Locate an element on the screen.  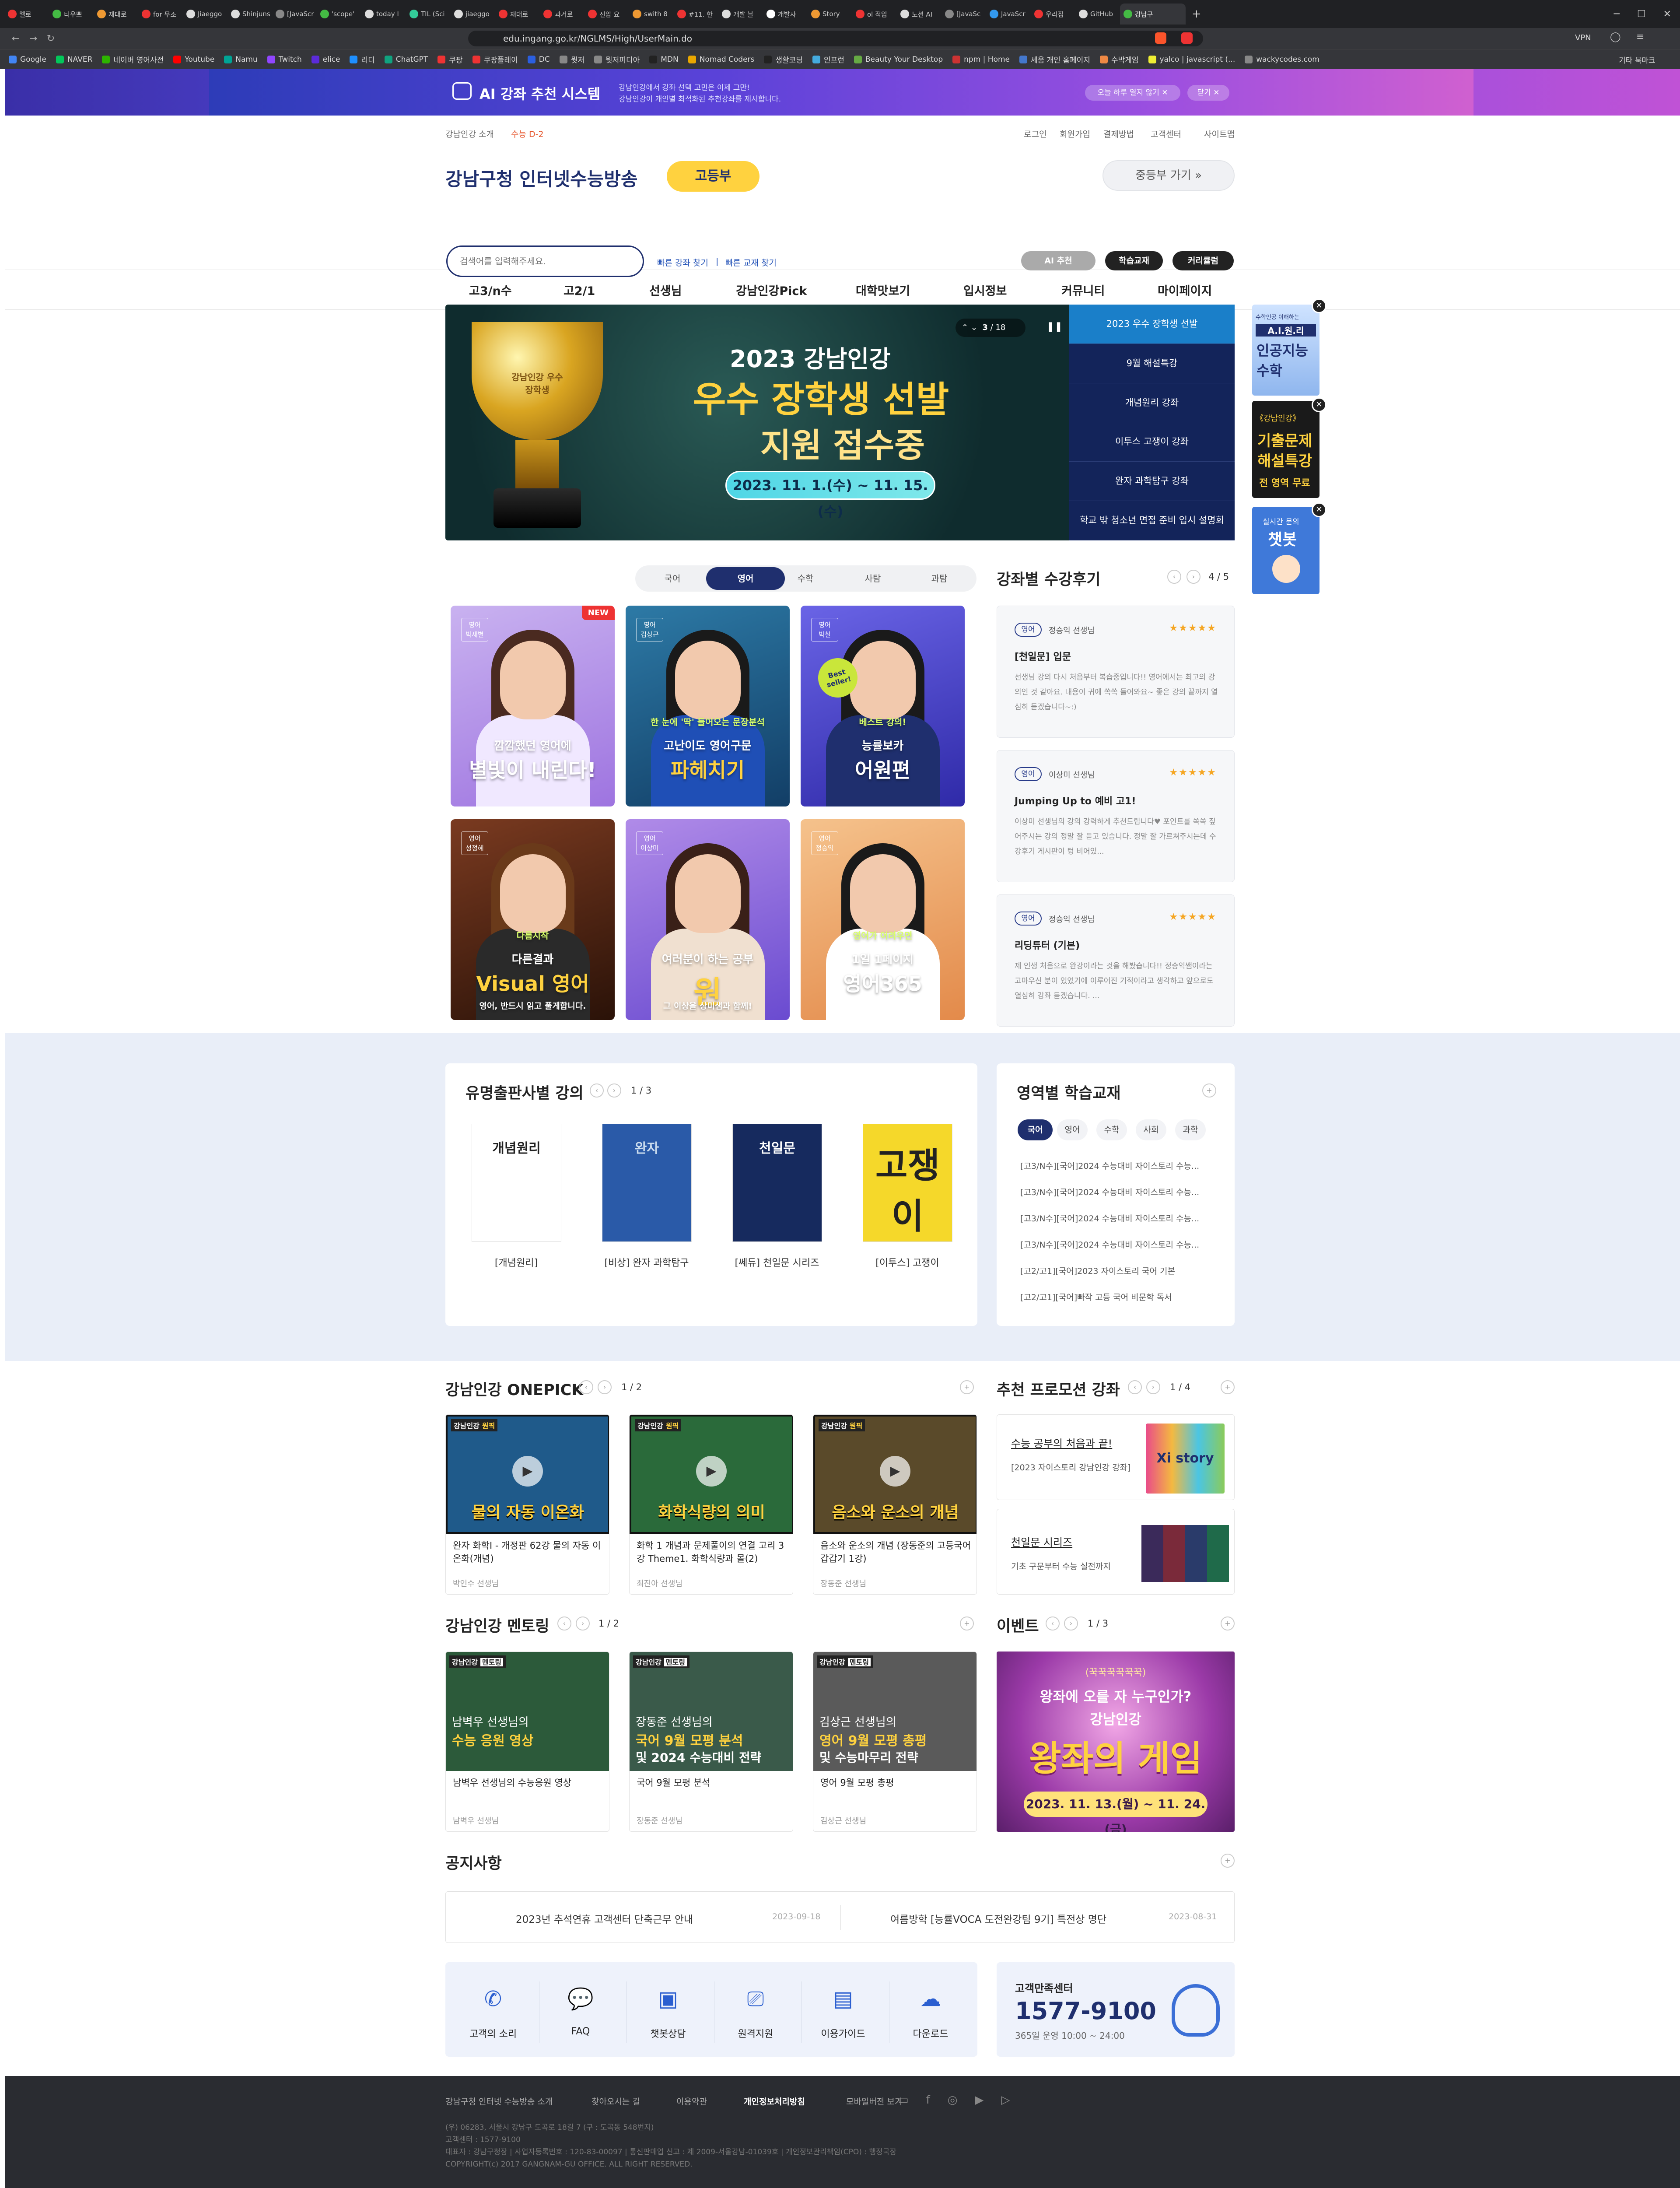
promo-card-cheonilmun: 천일문 시리즈 기초 구문부터 수능 실전까지 is located at coordinates (1116, 1552).